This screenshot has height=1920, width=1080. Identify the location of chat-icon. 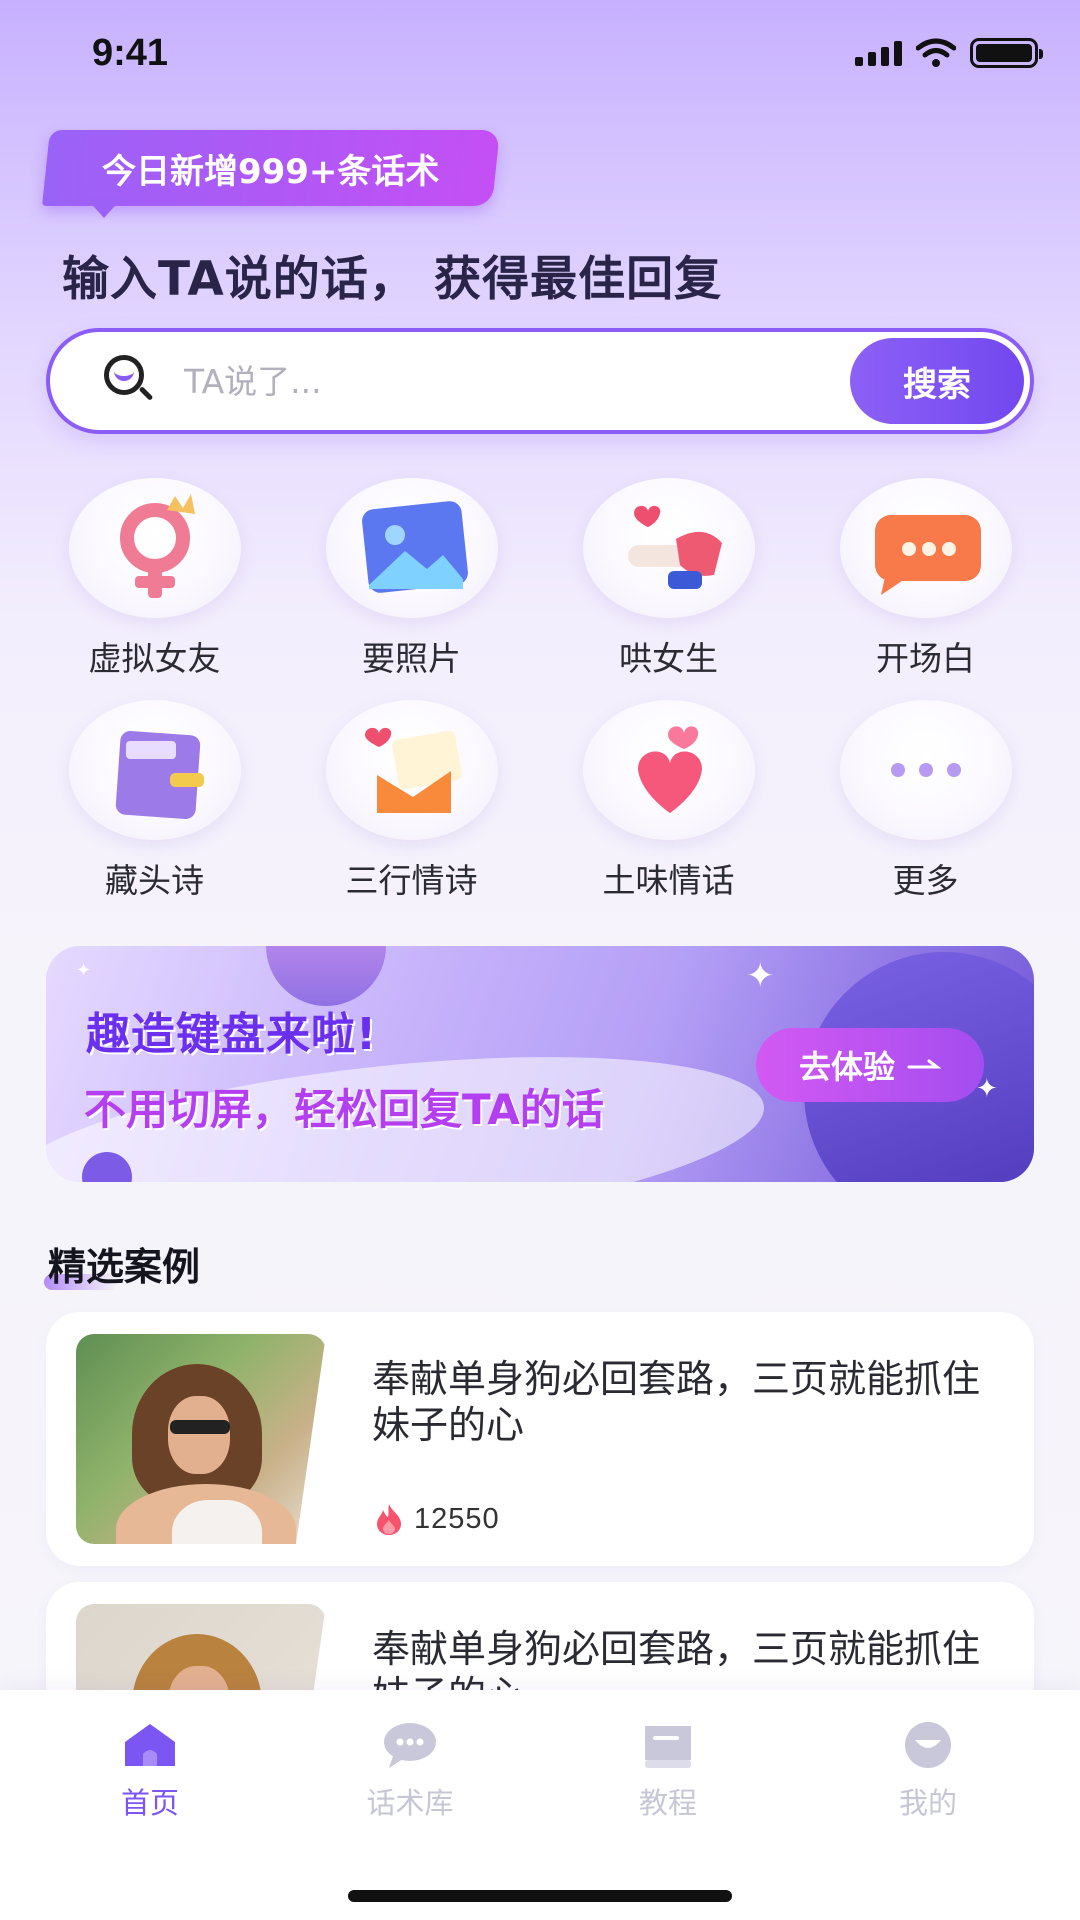
(410, 1745).